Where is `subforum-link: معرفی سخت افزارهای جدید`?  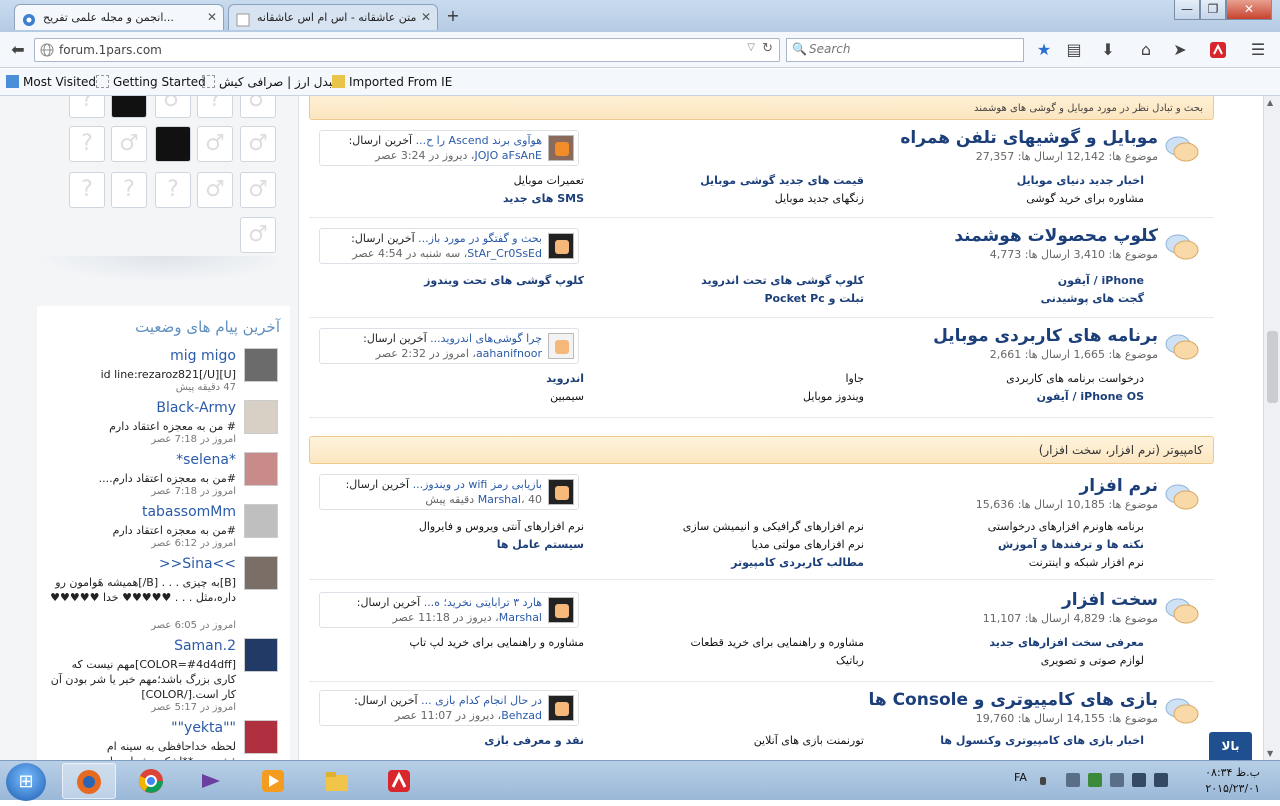
subforum-link: معرفی سخت افزارهای جدید is located at coordinates (1066, 642).